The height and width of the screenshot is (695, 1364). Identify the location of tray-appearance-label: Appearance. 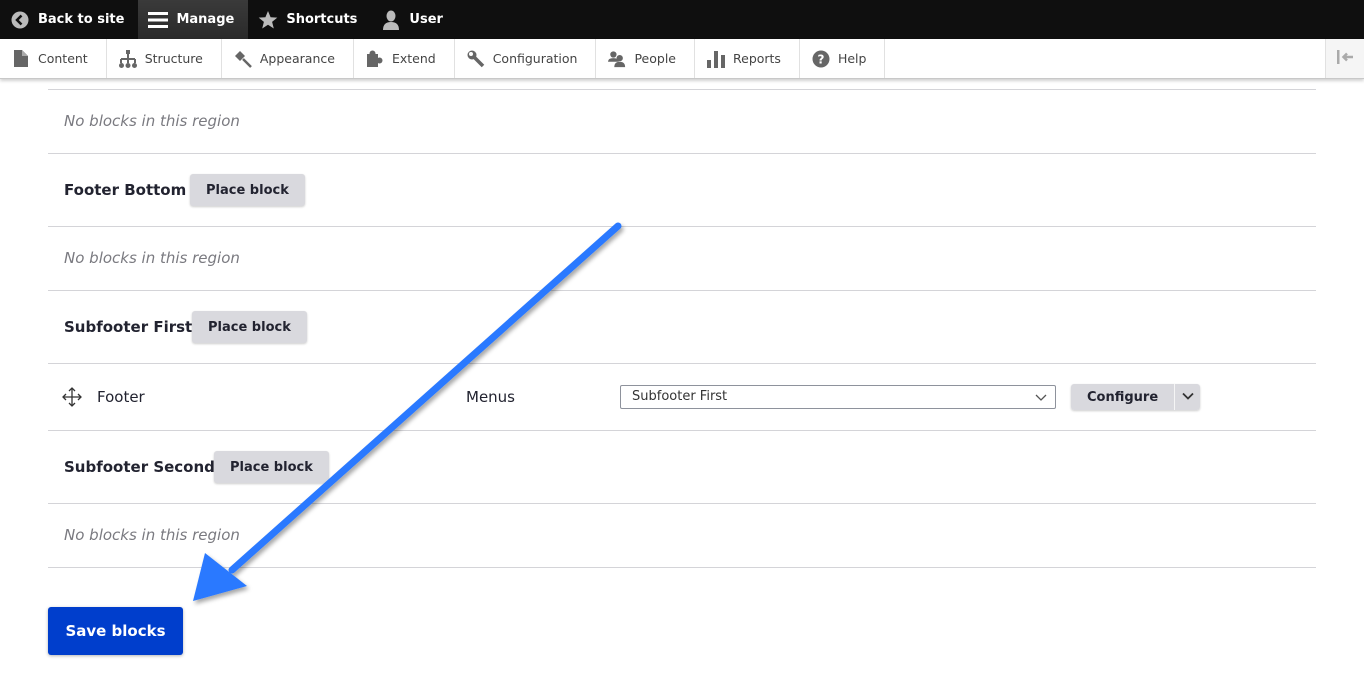
(297, 58).